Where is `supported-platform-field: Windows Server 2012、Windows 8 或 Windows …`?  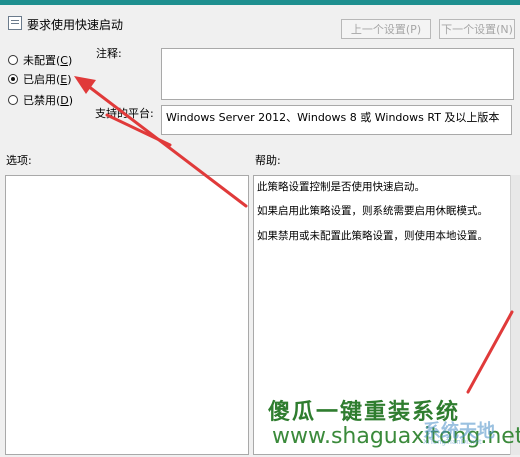
supported-platform-field: Windows Server 2012、Windows 8 或 Windows … is located at coordinates (336, 120).